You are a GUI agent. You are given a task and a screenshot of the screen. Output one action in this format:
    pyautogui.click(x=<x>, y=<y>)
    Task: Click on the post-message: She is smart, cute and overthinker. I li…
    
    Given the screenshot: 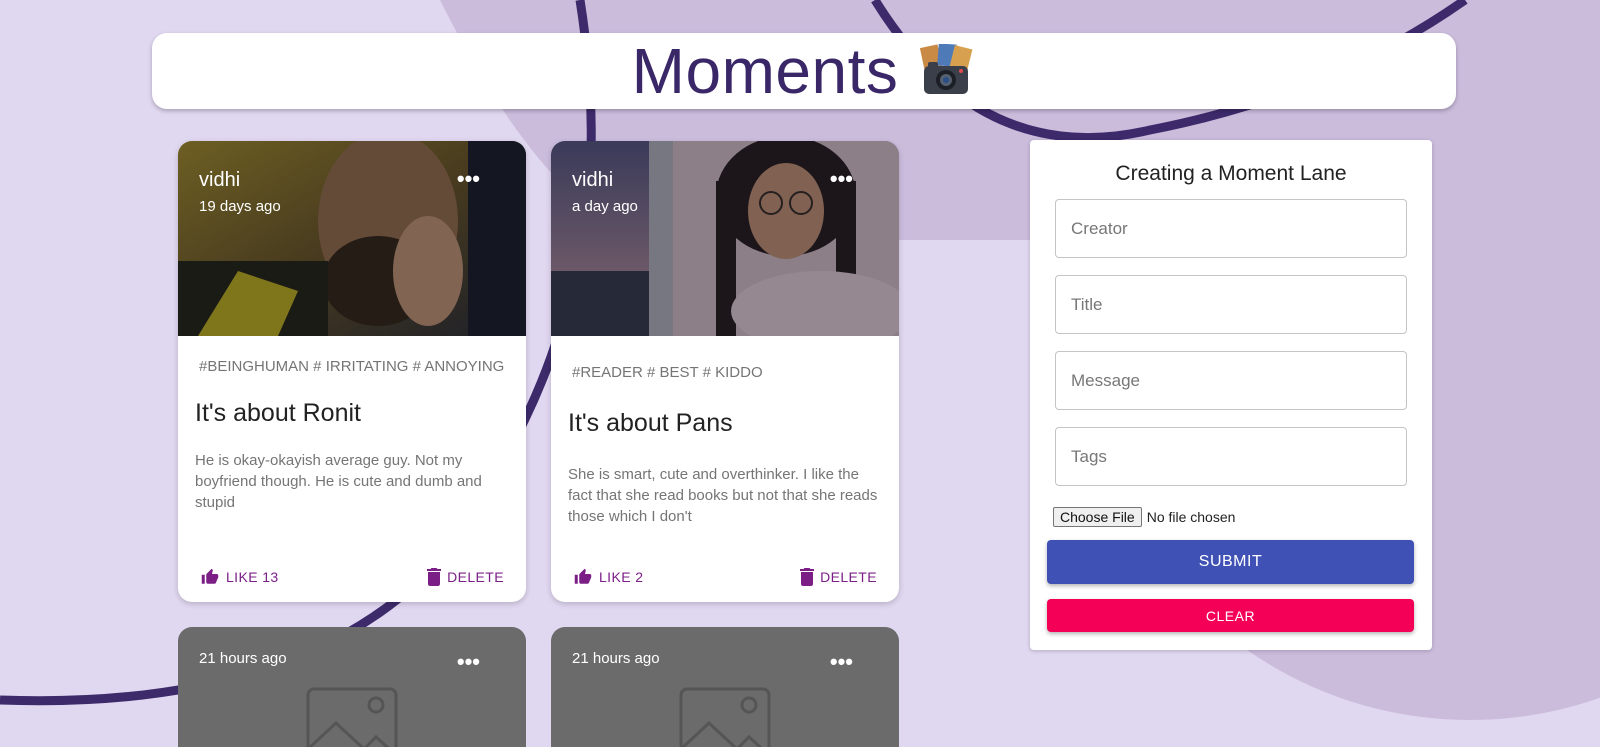 What is the action you would take?
    pyautogui.click(x=723, y=495)
    